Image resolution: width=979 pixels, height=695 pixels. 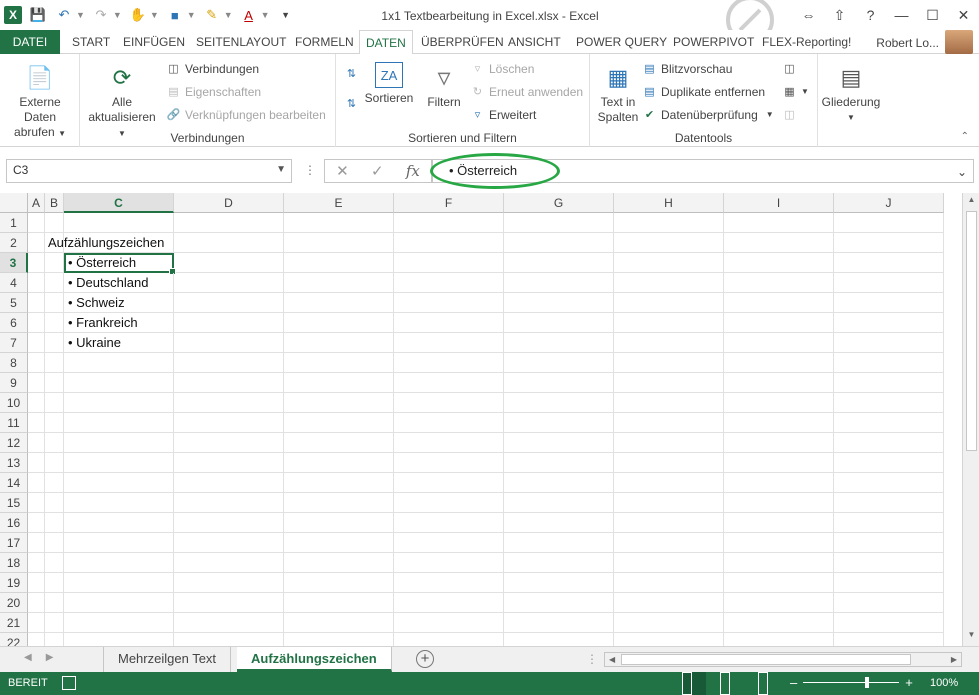 I want to click on cell-f3, so click(x=449, y=263).